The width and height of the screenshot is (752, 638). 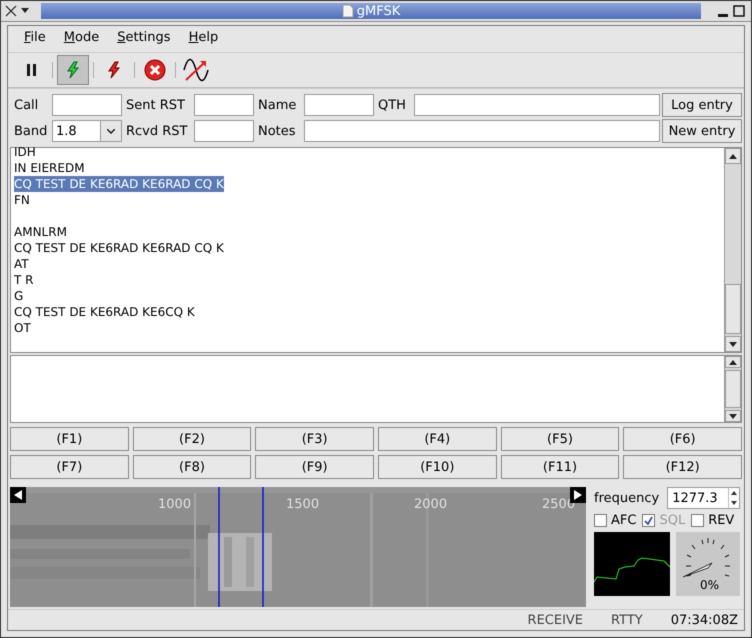 What do you see at coordinates (314, 439) in the screenshot?
I see `function-key-button: (F3)` at bounding box center [314, 439].